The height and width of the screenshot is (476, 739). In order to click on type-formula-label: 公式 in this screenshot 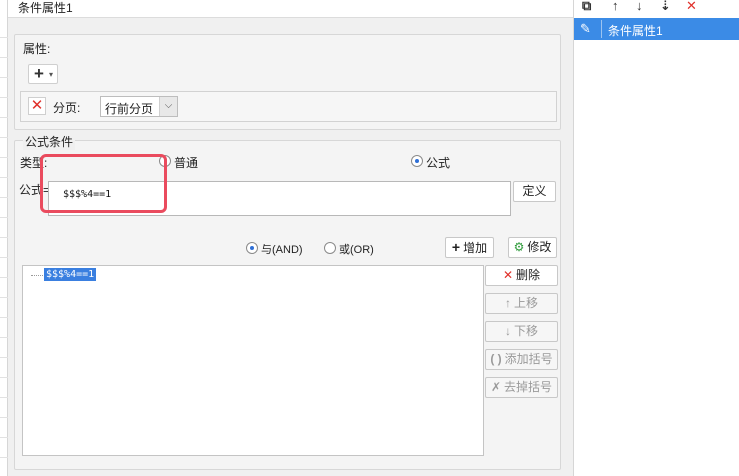, I will do `click(438, 163)`.